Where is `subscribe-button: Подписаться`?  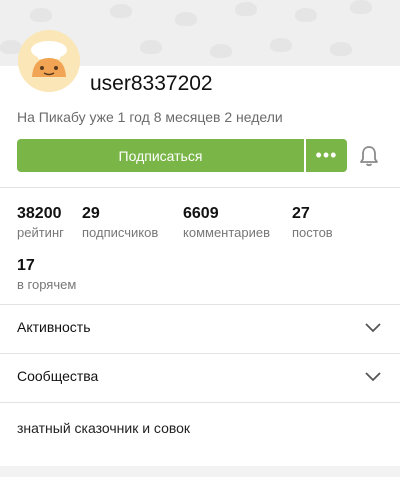
subscribe-button: Подписаться is located at coordinates (160, 155).